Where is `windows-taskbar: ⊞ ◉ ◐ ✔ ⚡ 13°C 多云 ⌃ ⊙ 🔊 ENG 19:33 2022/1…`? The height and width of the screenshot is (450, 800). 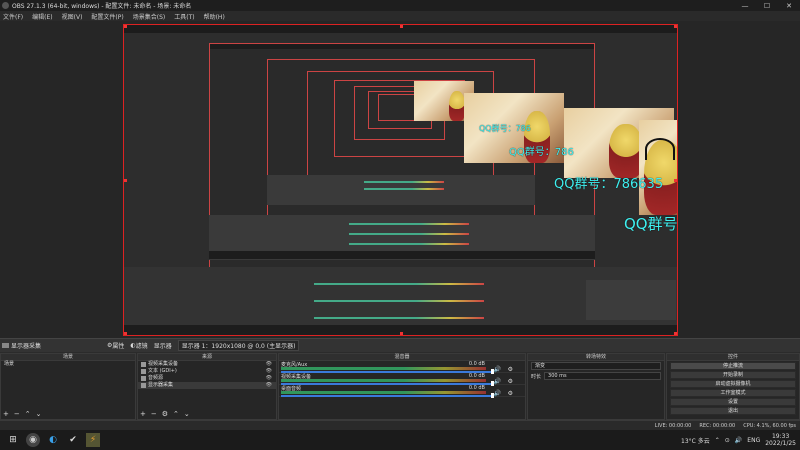 windows-taskbar: ⊞ ◉ ◐ ✔ ⚡ 13°C 多云 ⌃ ⊙ 🔊 ENG 19:33 2022/1… is located at coordinates (400, 440).